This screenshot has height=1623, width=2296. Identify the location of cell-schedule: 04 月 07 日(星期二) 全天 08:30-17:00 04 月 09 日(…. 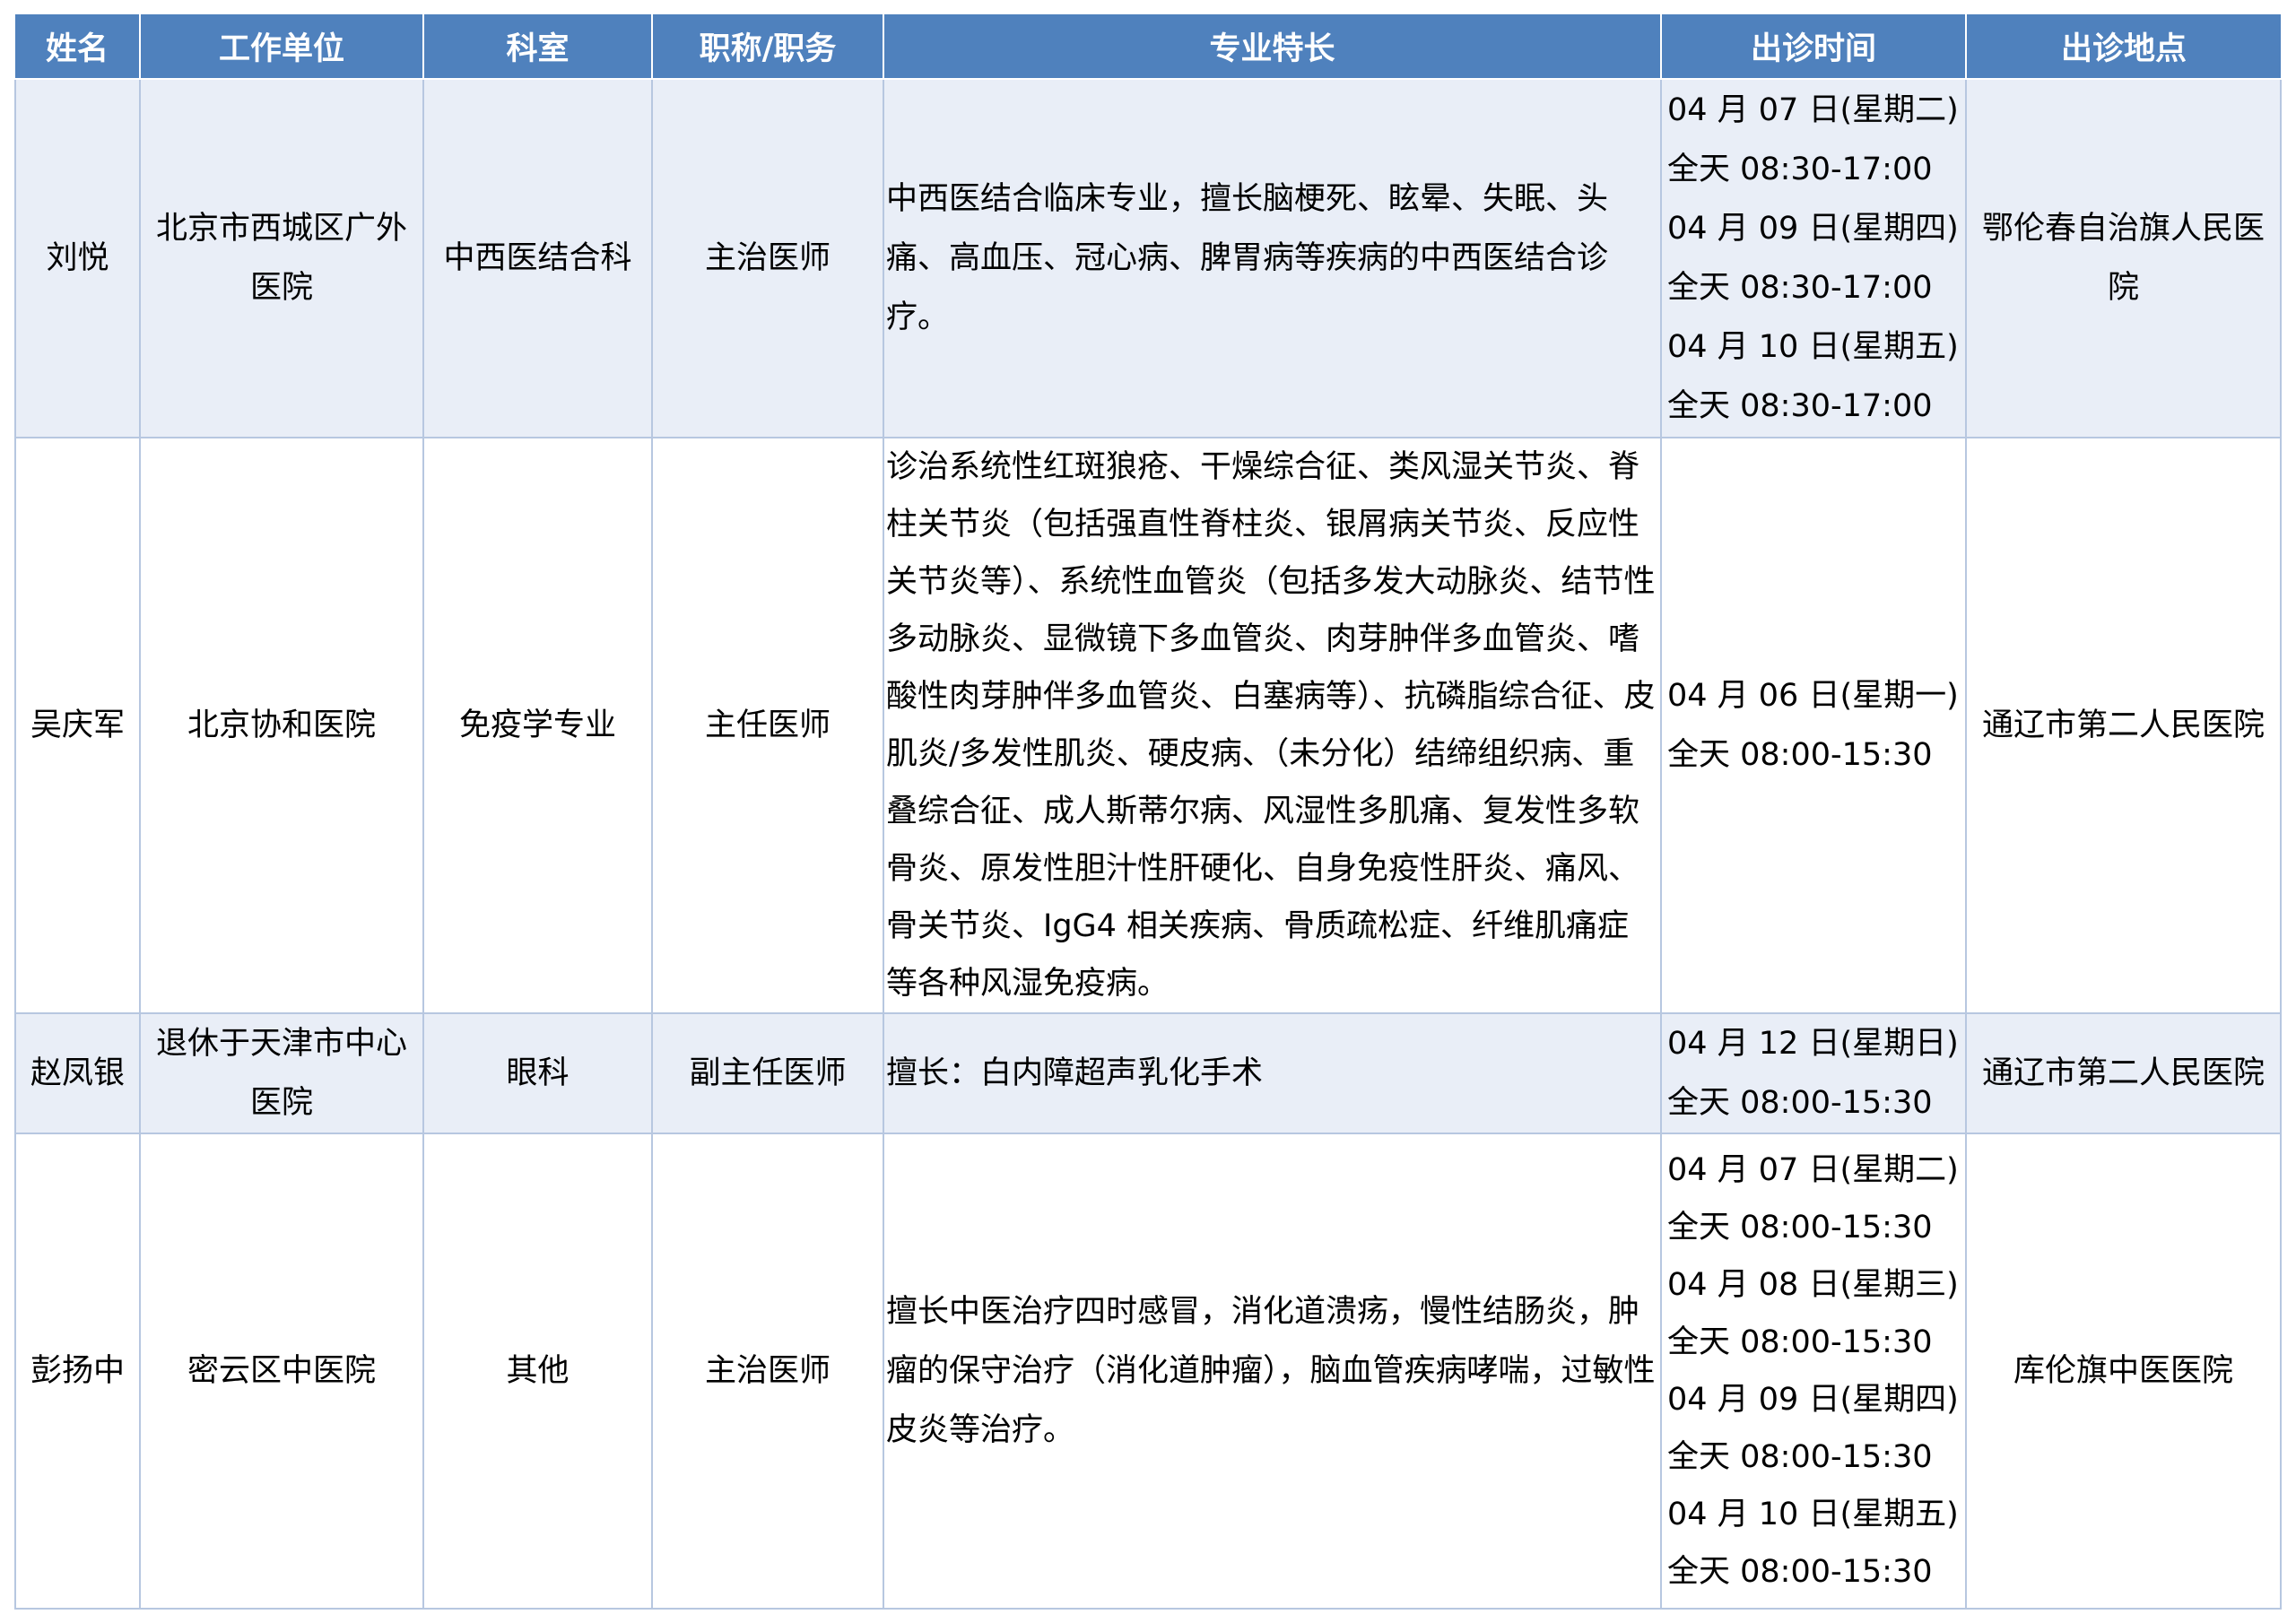
(1813, 258).